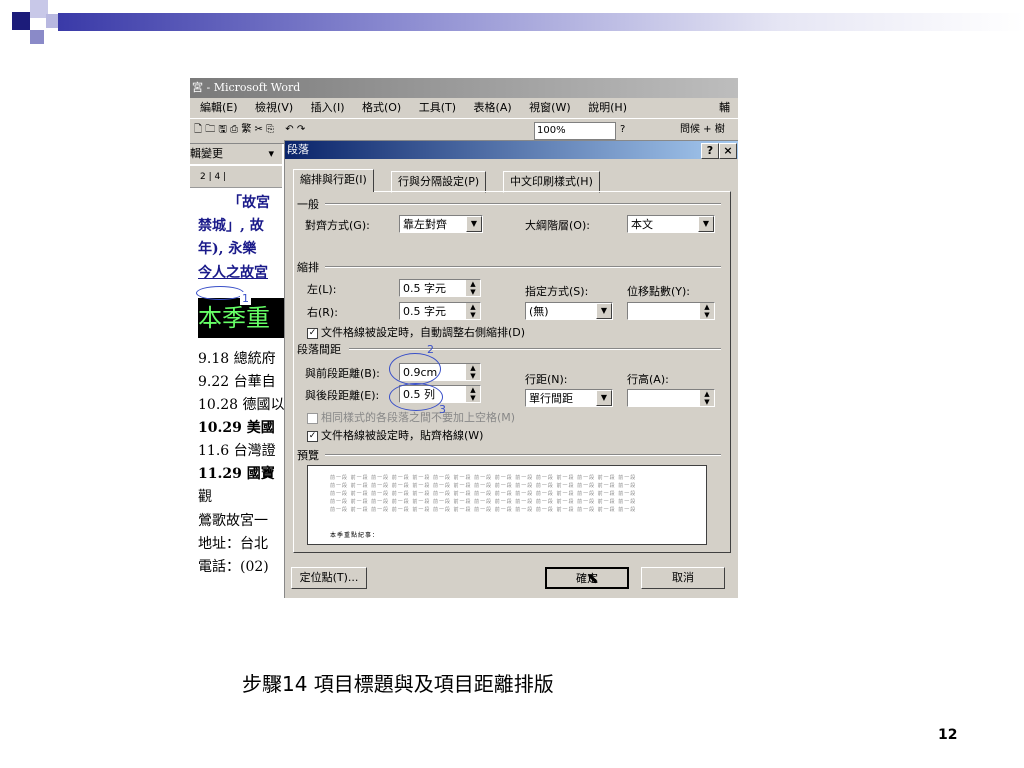 Image resolution: width=1024 pixels, height=768 pixels. Describe the element at coordinates (557, 225) in the screenshot. I see `outline-level-label: 大綱階層(O):` at that location.